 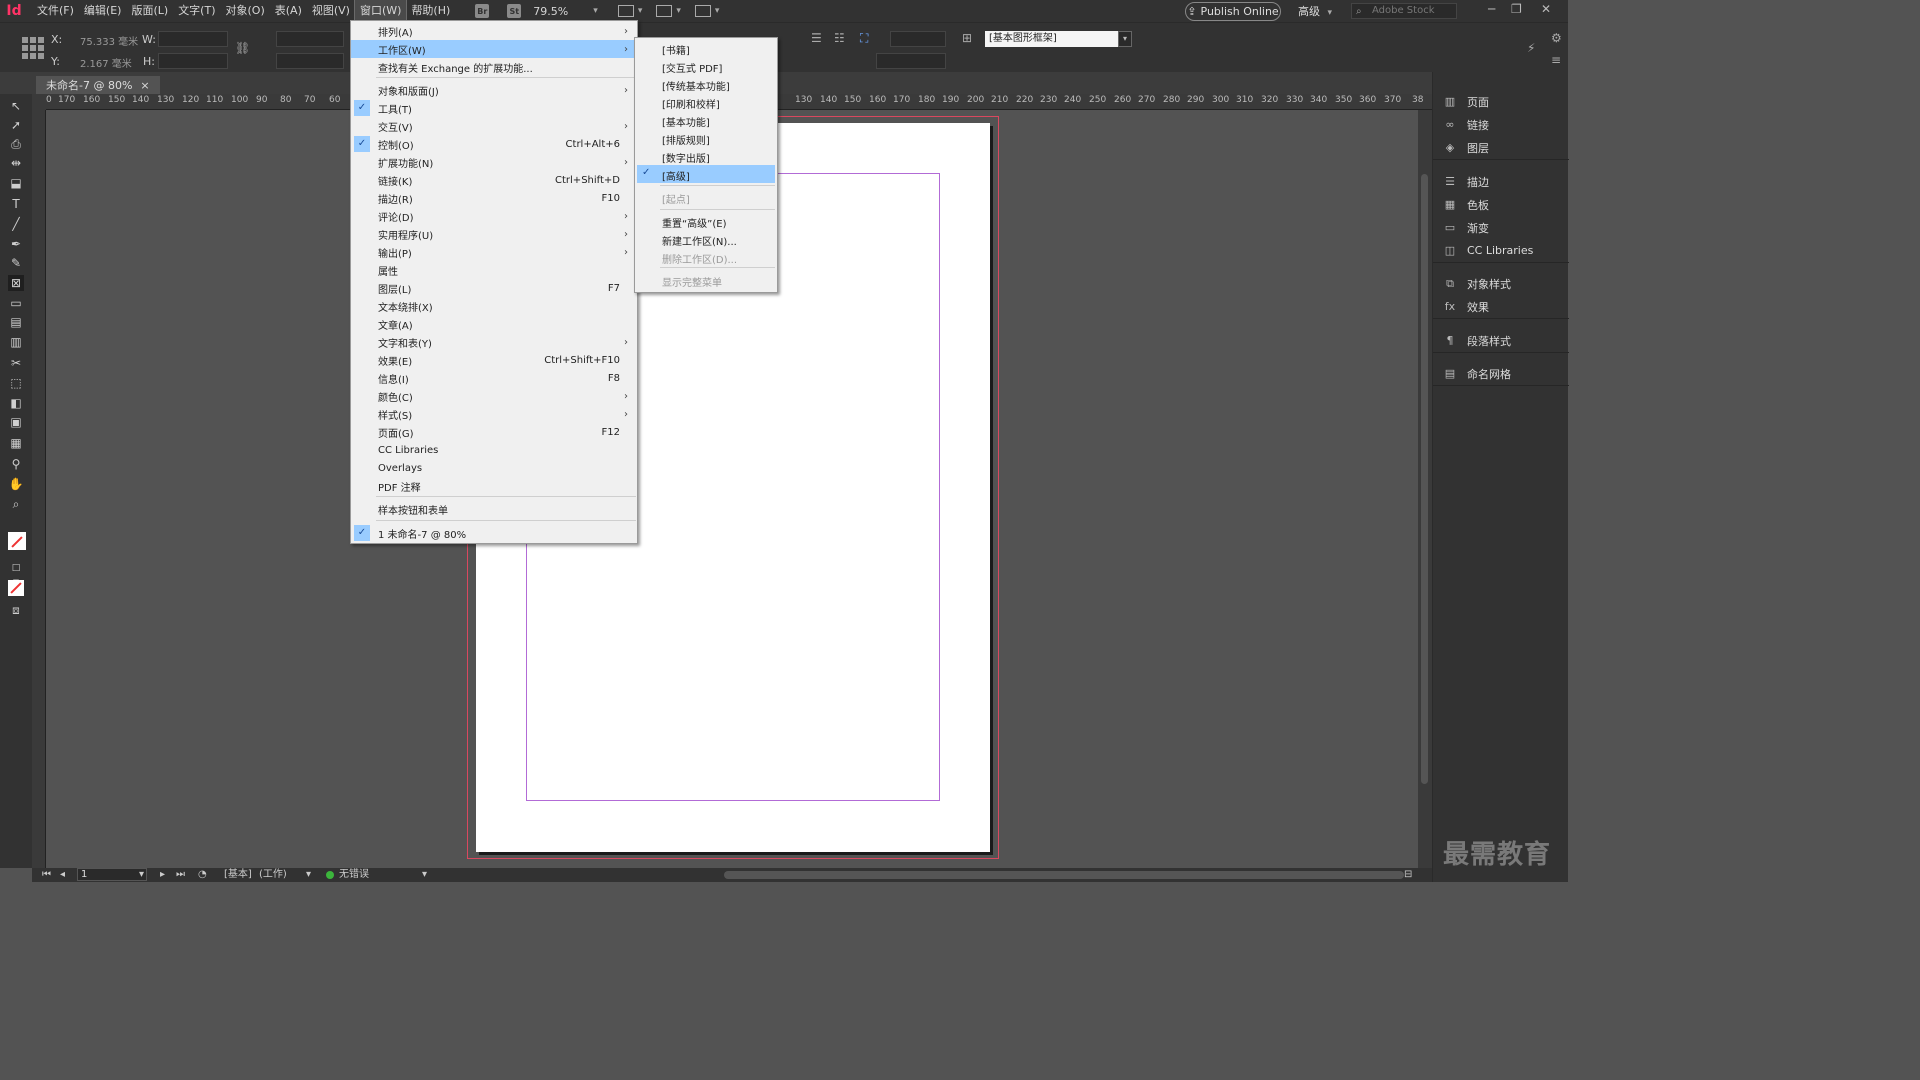 I want to click on workspace-menu-item: ✓ [高级], so click(x=706, y=174).